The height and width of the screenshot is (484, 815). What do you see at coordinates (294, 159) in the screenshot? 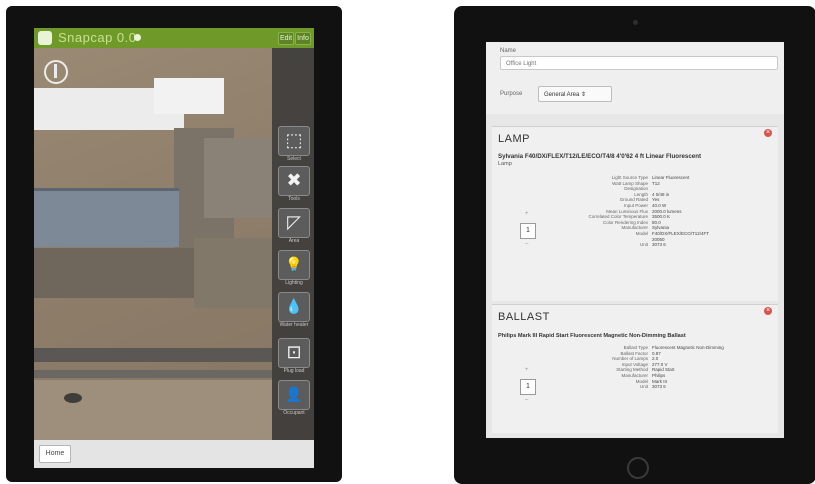
I see `tool-caption: Select` at bounding box center [294, 159].